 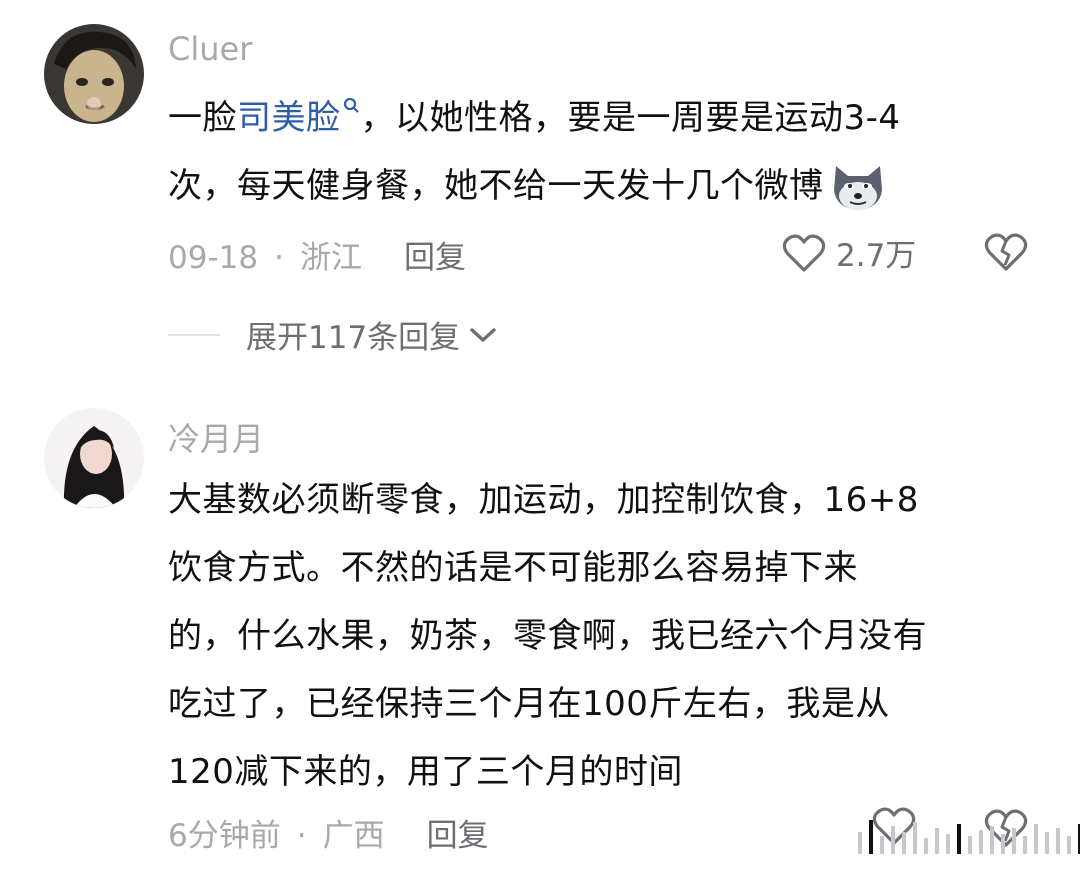 I want to click on body-line: 120减下来的，用了三个月的时间, so click(x=425, y=772).